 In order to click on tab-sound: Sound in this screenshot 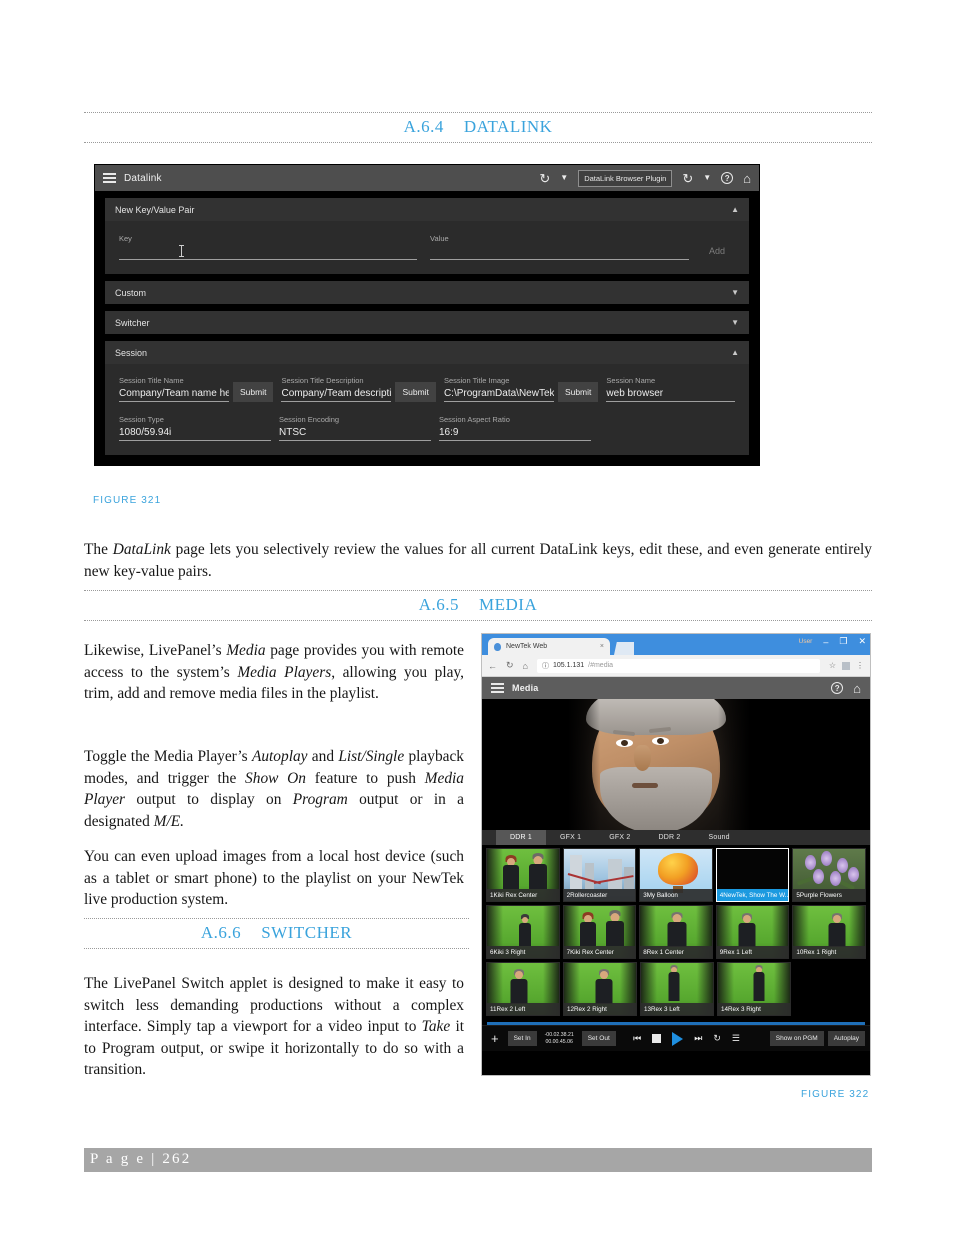, I will do `click(719, 837)`.